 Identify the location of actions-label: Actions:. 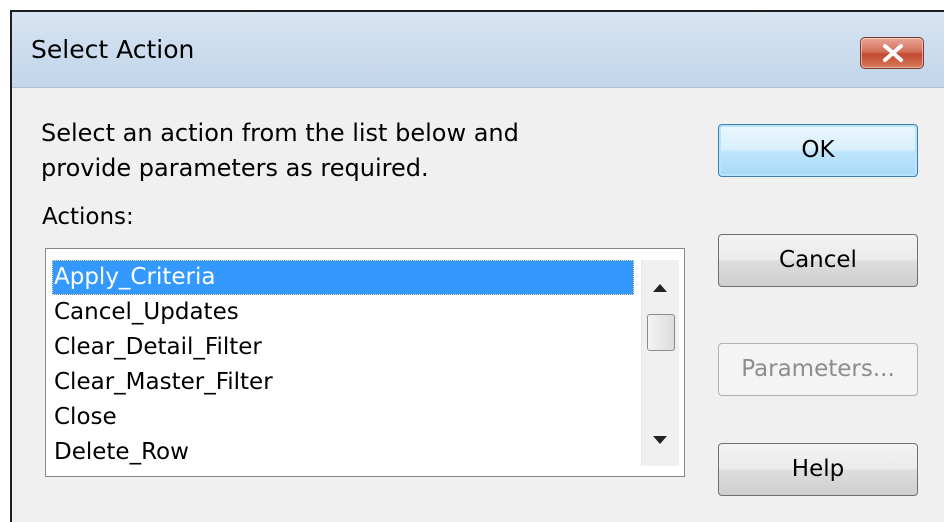
(88, 217).